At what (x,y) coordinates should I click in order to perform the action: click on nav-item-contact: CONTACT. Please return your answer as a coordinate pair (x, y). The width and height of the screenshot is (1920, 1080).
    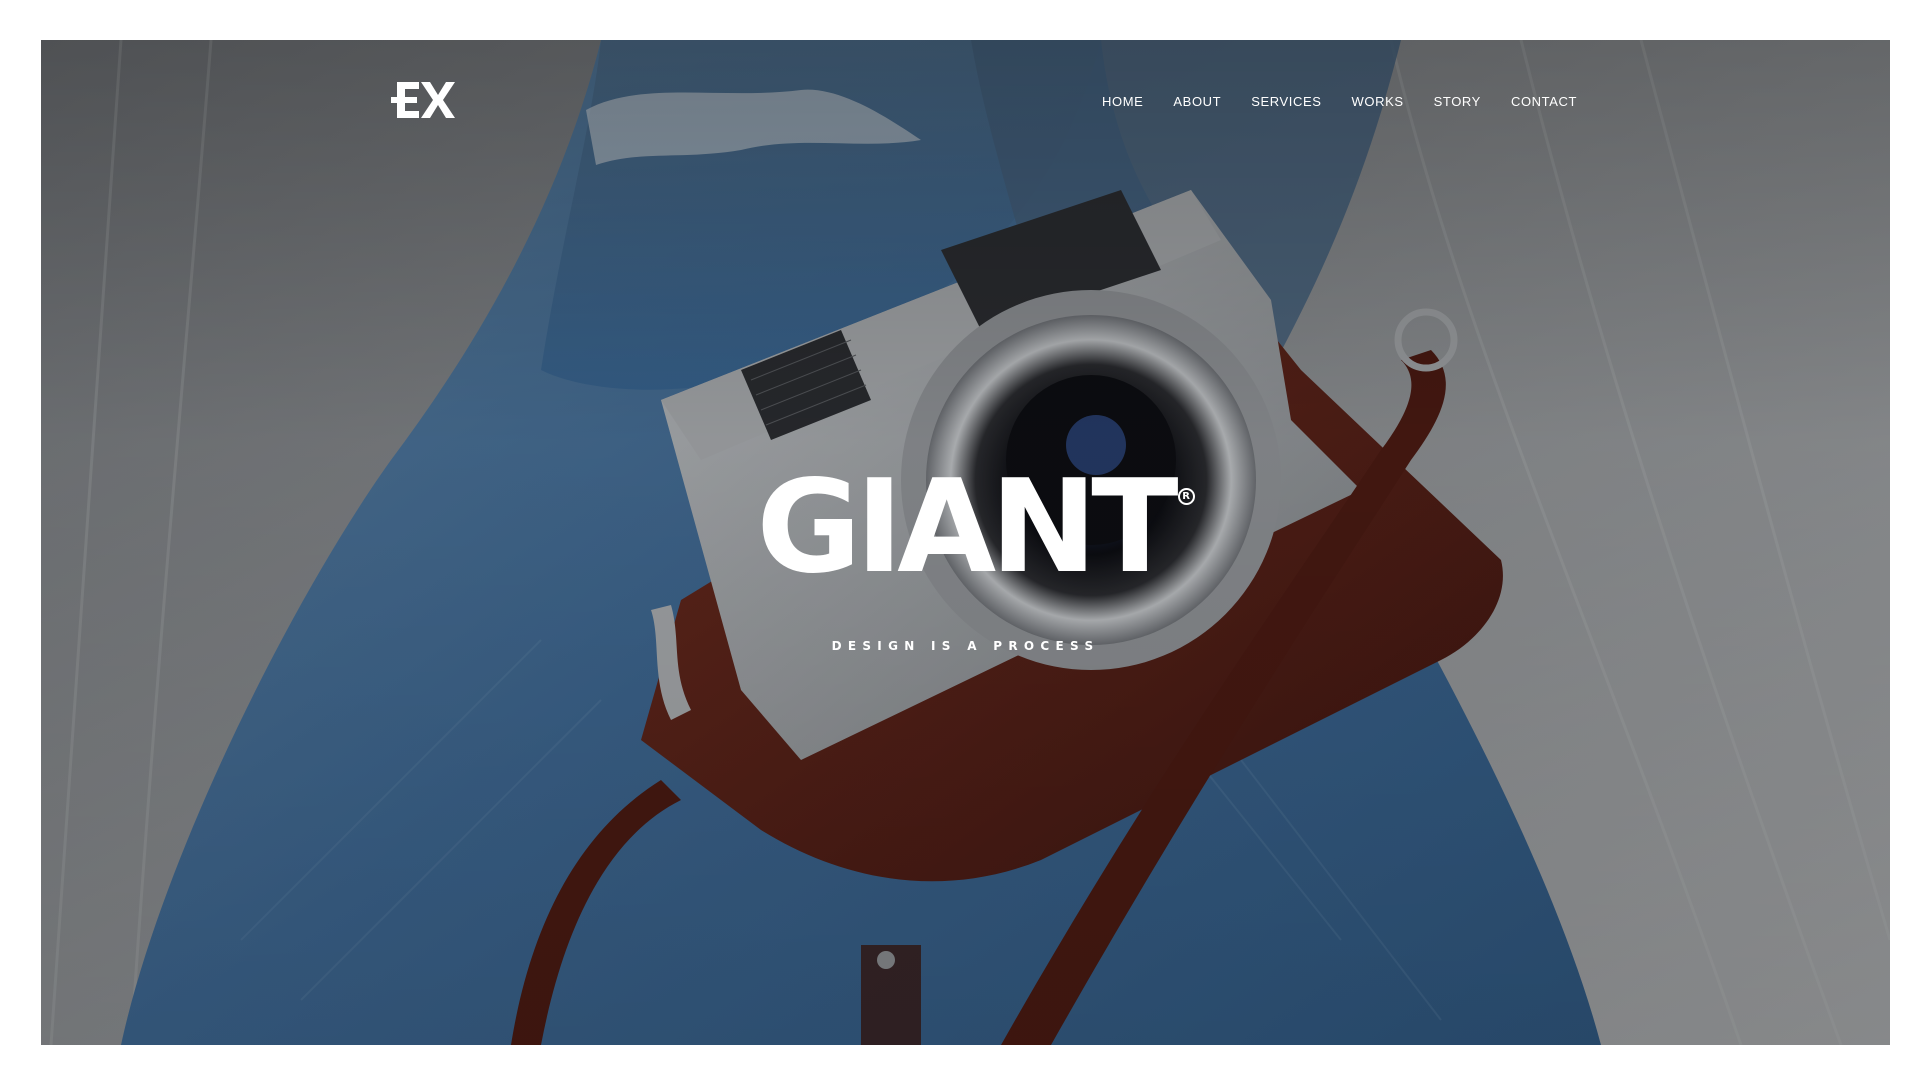
    Looking at the image, I should click on (1544, 102).